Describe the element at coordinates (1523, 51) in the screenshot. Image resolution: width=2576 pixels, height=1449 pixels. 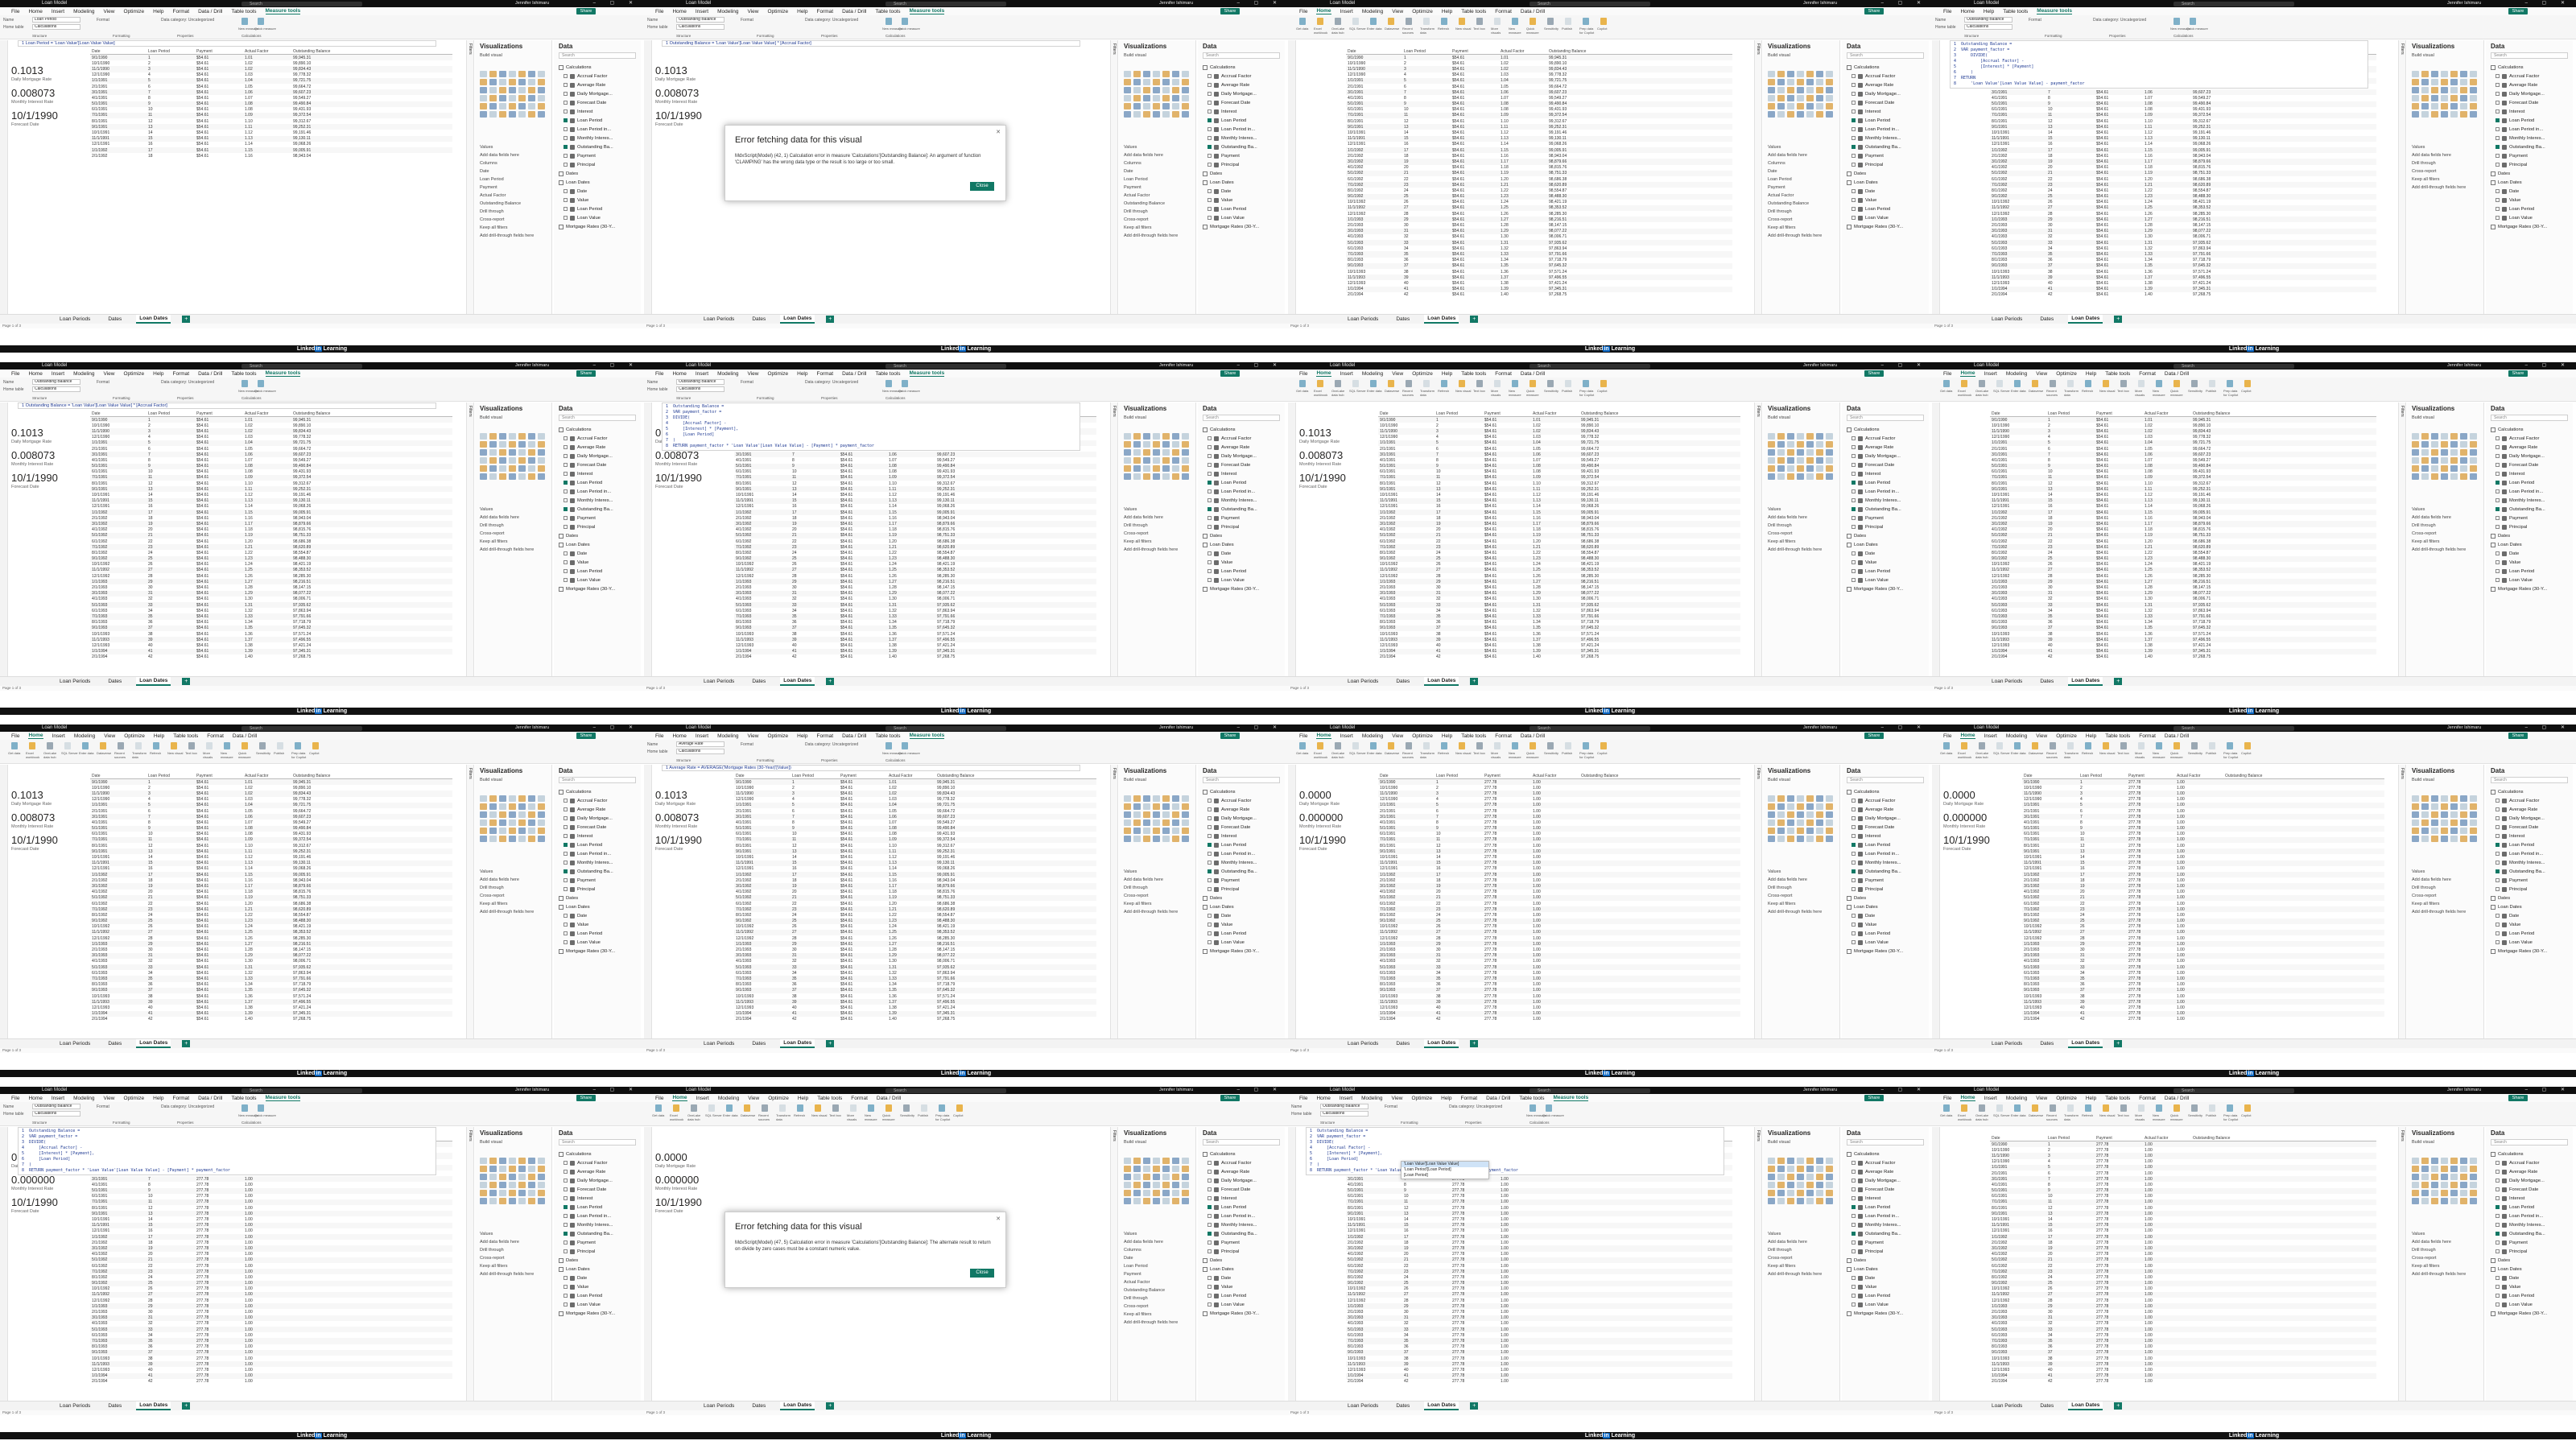
I see `column-header: Actual Factor` at that location.